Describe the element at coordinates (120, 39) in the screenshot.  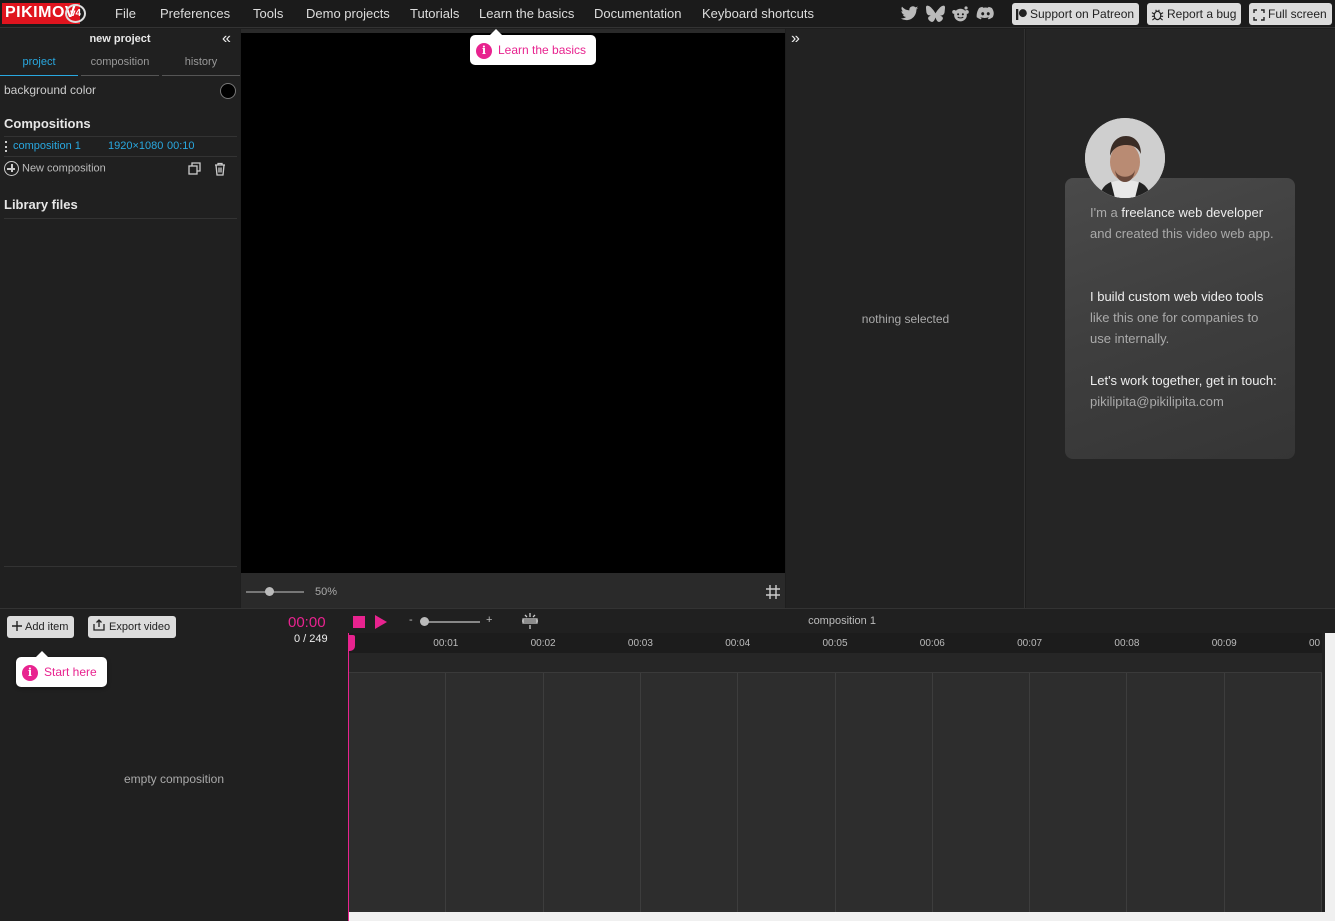
I see `project-title: new project` at that location.